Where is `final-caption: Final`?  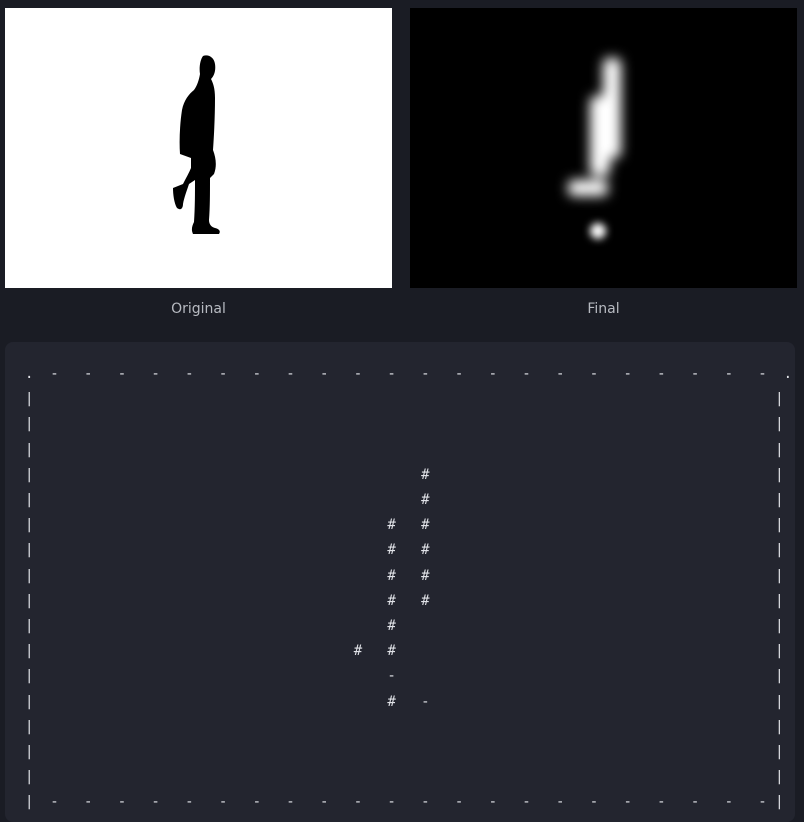
final-caption: Final is located at coordinates (603, 309).